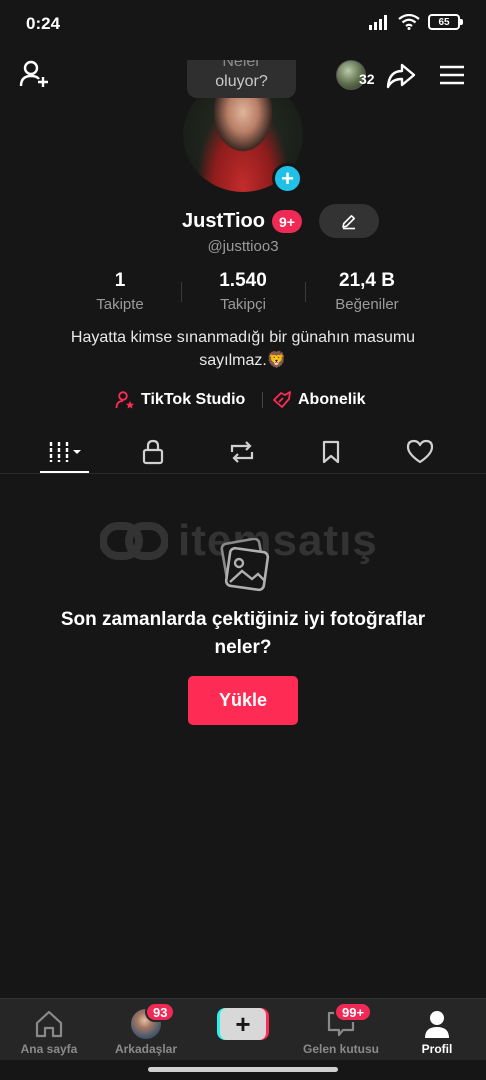 The image size is (486, 1080). Describe the element at coordinates (223, 221) in the screenshot. I see `profile-name: JustTioo` at that location.